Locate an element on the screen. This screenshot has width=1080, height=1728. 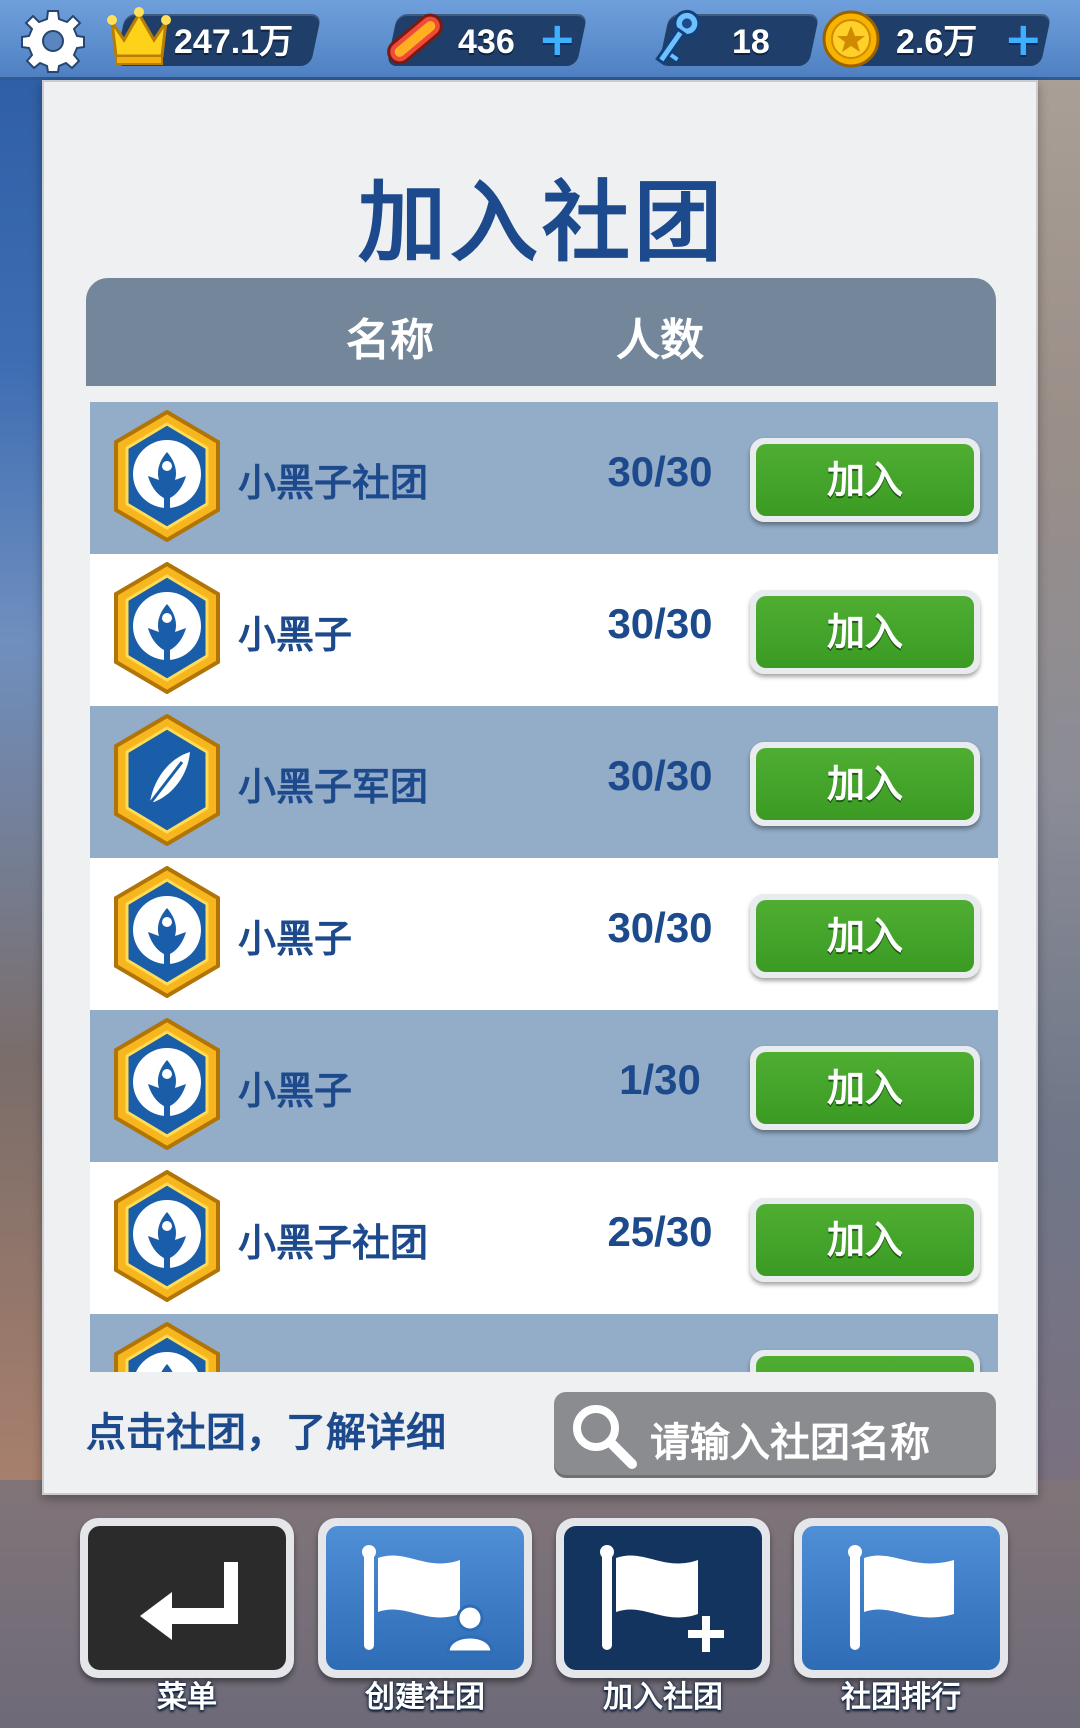
club-search-input: 请输入社团名称 is located at coordinates (775, 1435).